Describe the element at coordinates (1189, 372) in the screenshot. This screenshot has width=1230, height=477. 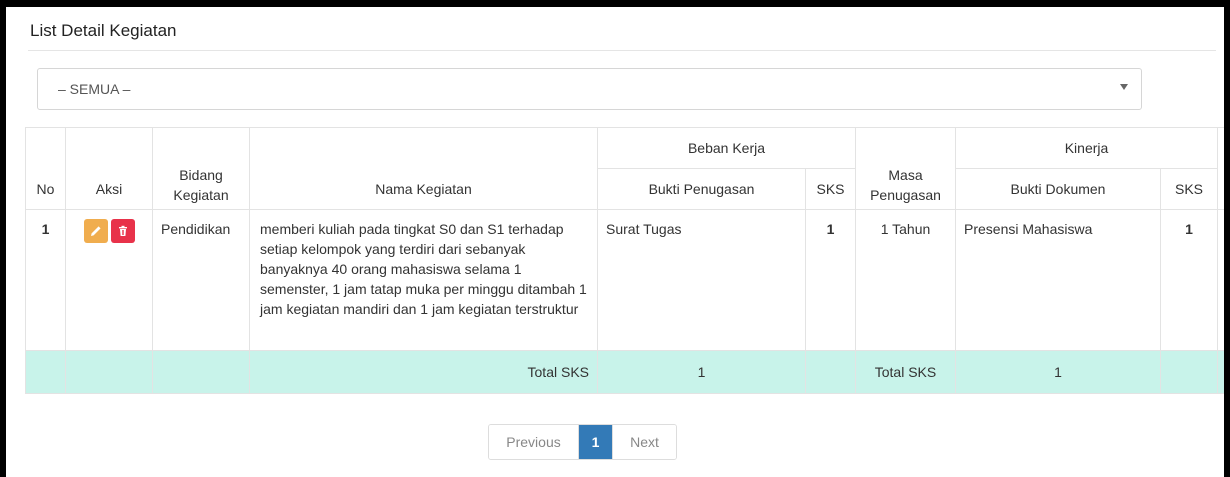
I see `total-empty-sks2` at that location.